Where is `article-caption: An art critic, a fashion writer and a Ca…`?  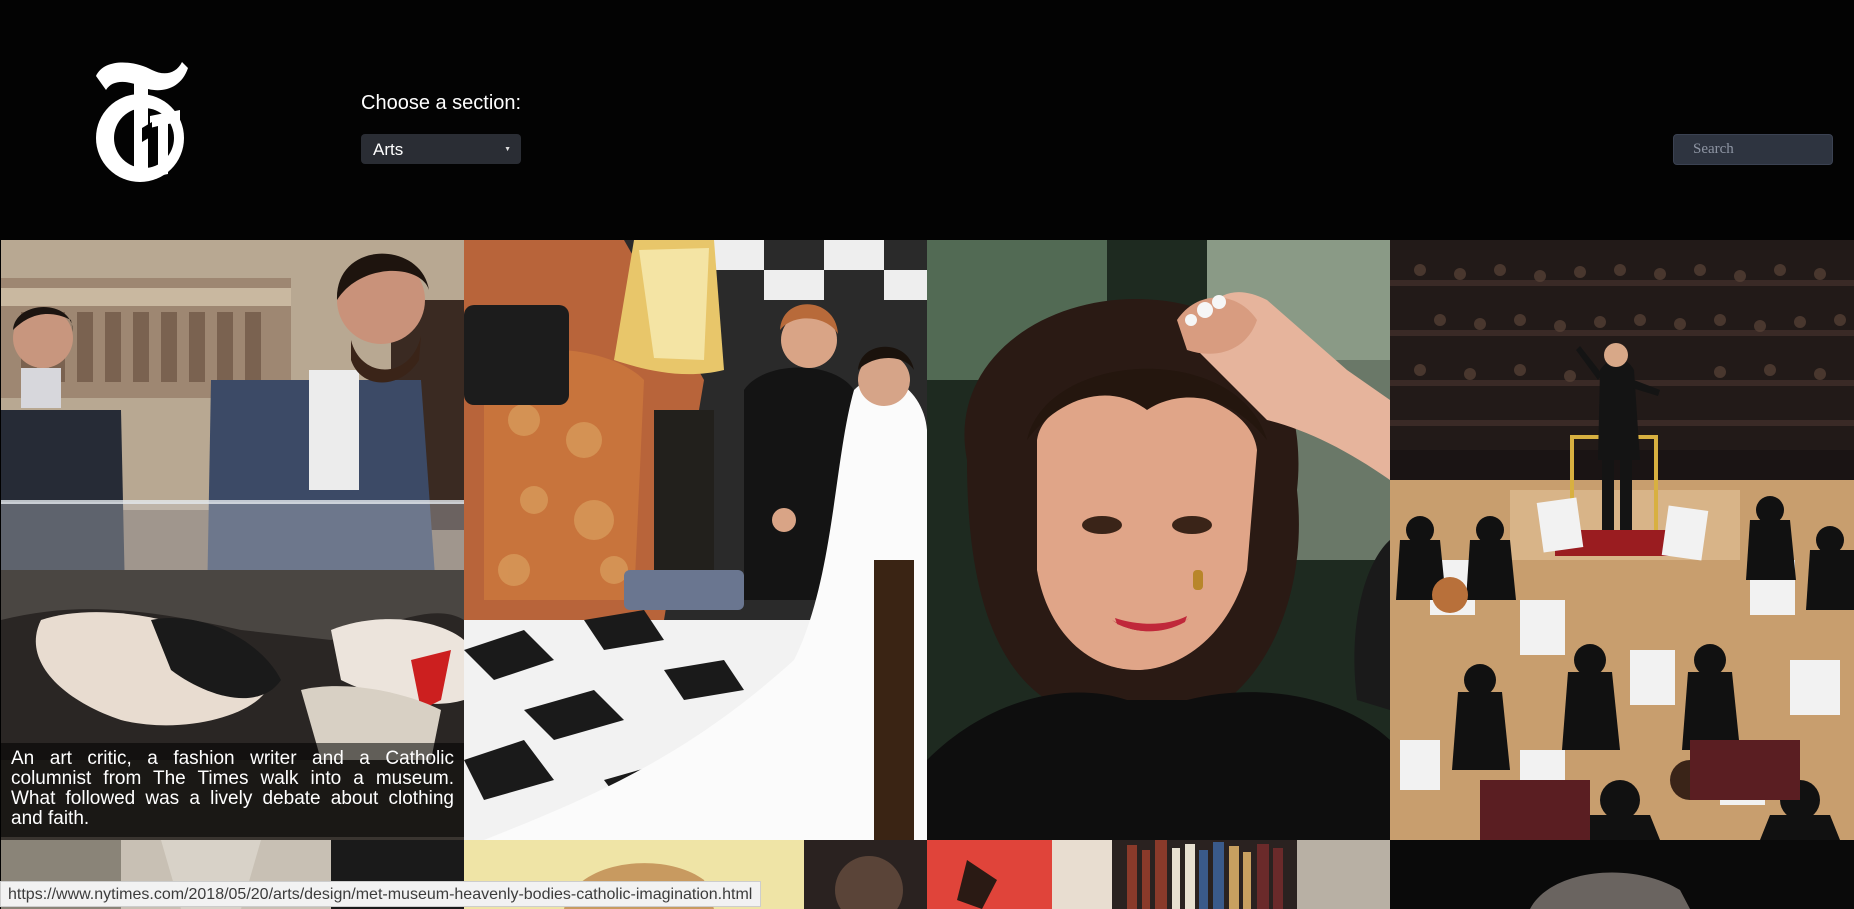 article-caption: An art critic, a fashion writer and a Ca… is located at coordinates (232, 790).